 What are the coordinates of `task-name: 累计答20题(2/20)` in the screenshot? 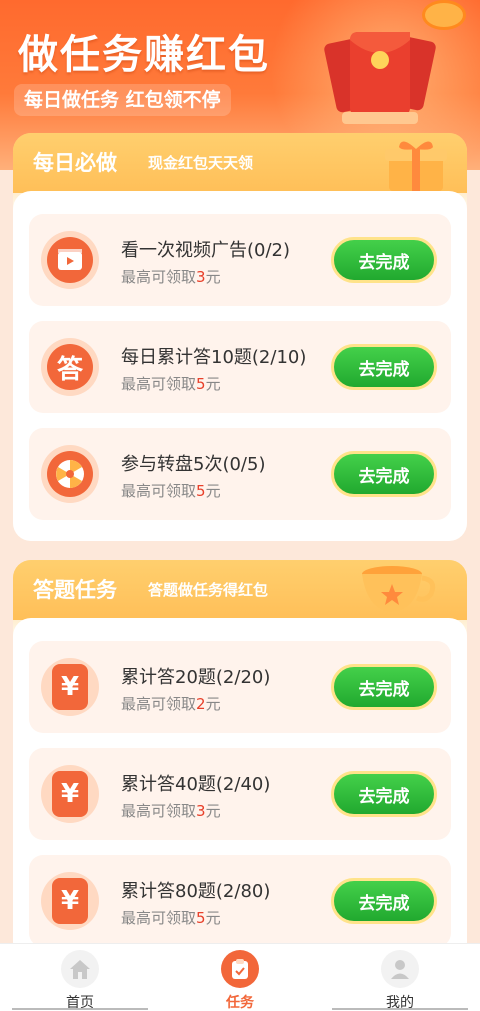 It's located at (196, 677).